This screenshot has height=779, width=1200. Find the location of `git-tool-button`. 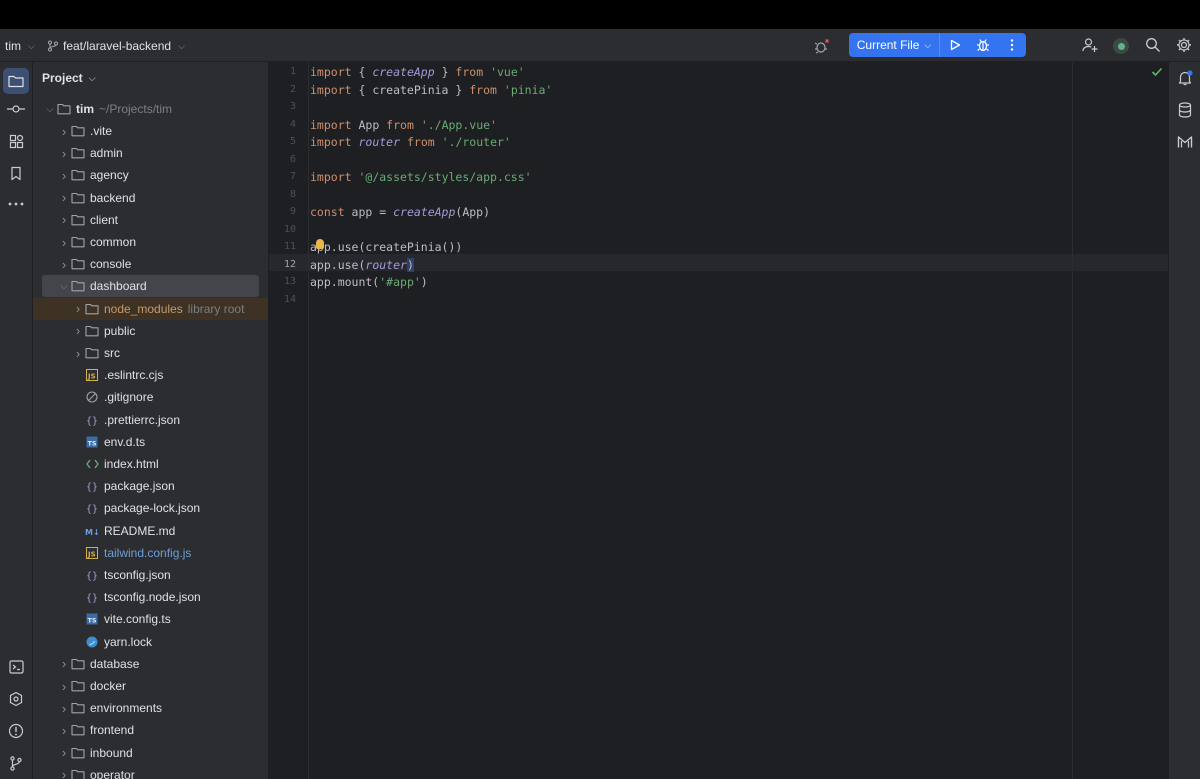

git-tool-button is located at coordinates (16, 763).